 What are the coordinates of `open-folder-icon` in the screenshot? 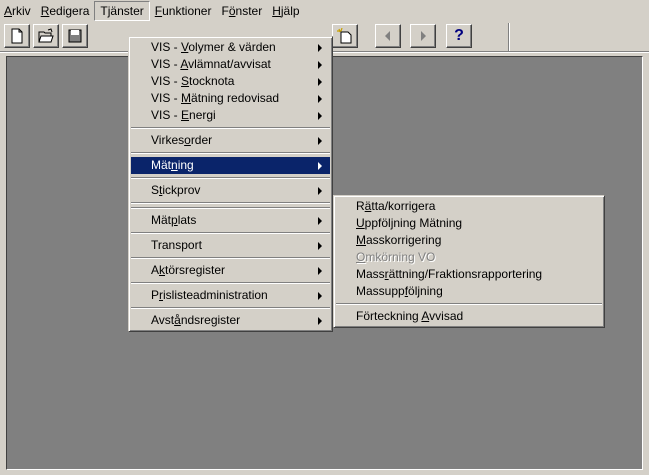 It's located at (46, 35).